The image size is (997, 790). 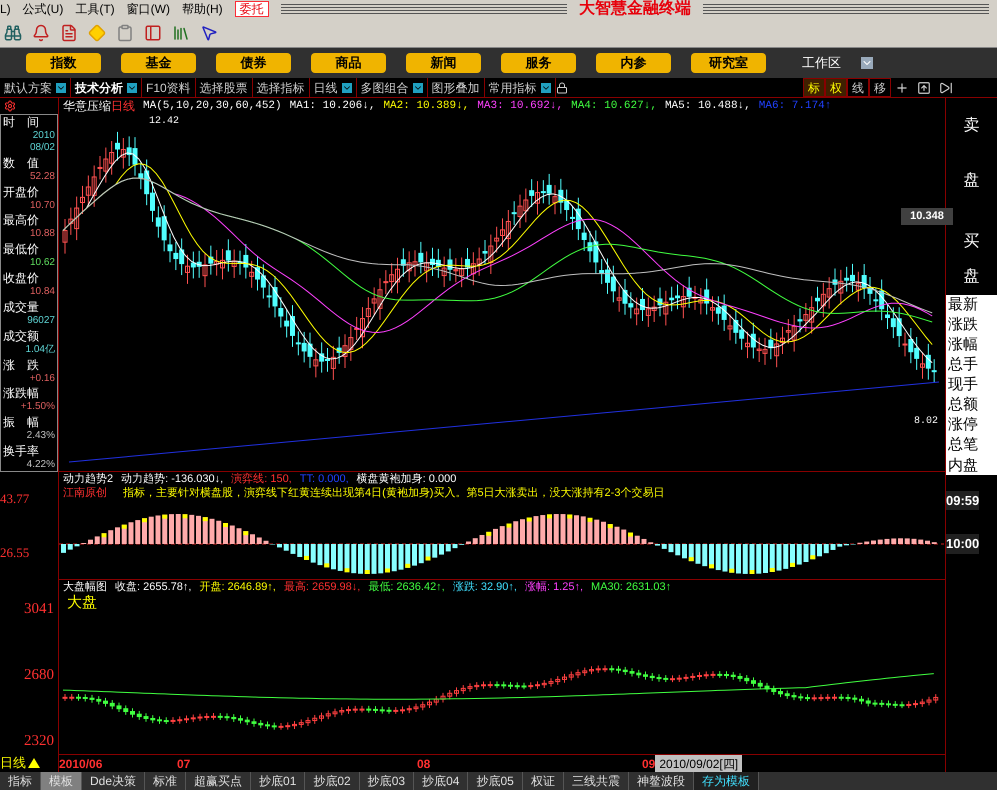 What do you see at coordinates (858, 87) in the screenshot?
I see `chart-tool-button: 线` at bounding box center [858, 87].